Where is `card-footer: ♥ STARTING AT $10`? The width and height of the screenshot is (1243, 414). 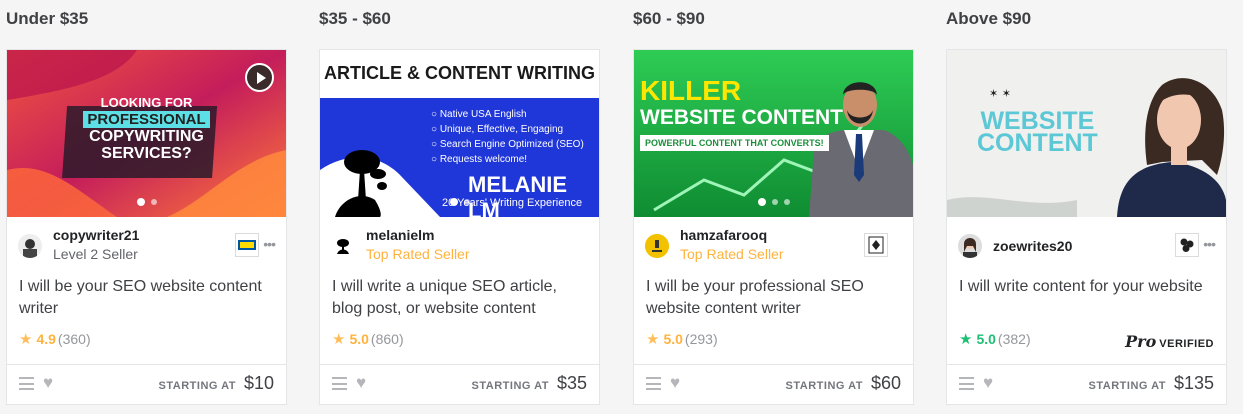
card-footer: ♥ STARTING AT $10 is located at coordinates (146, 384).